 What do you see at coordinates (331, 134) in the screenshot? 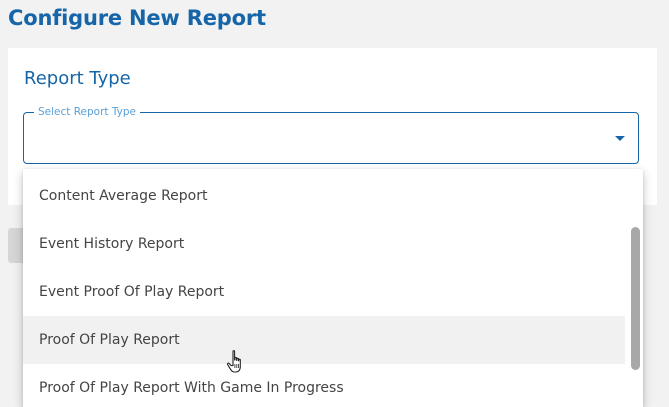
I see `report-type-select: Select Report Type` at bounding box center [331, 134].